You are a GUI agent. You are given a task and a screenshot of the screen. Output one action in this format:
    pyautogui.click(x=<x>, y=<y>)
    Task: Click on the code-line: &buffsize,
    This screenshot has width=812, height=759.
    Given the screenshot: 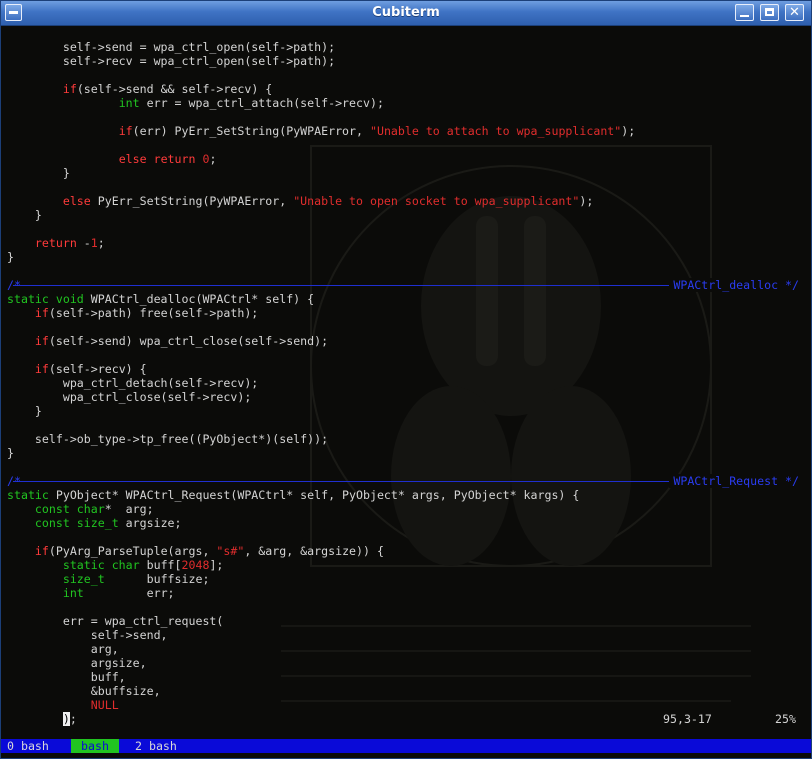 What is the action you would take?
    pyautogui.click(x=84, y=691)
    